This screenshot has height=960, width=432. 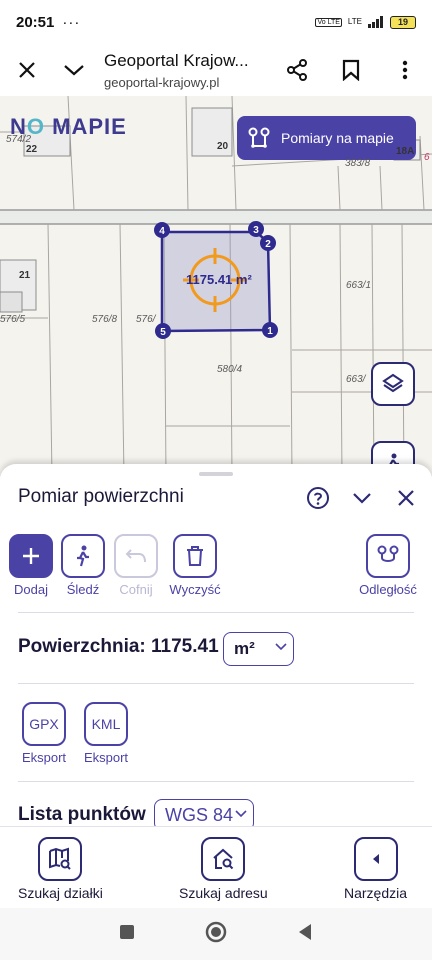 What do you see at coordinates (406, 498) in the screenshot?
I see `close-panel-icon` at bounding box center [406, 498].